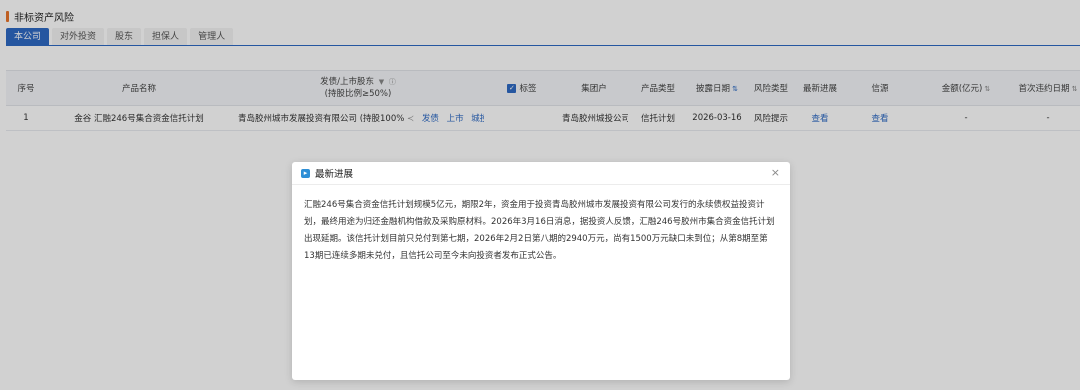 The image size is (1080, 390). I want to click on info-icon: ▸, so click(305, 173).